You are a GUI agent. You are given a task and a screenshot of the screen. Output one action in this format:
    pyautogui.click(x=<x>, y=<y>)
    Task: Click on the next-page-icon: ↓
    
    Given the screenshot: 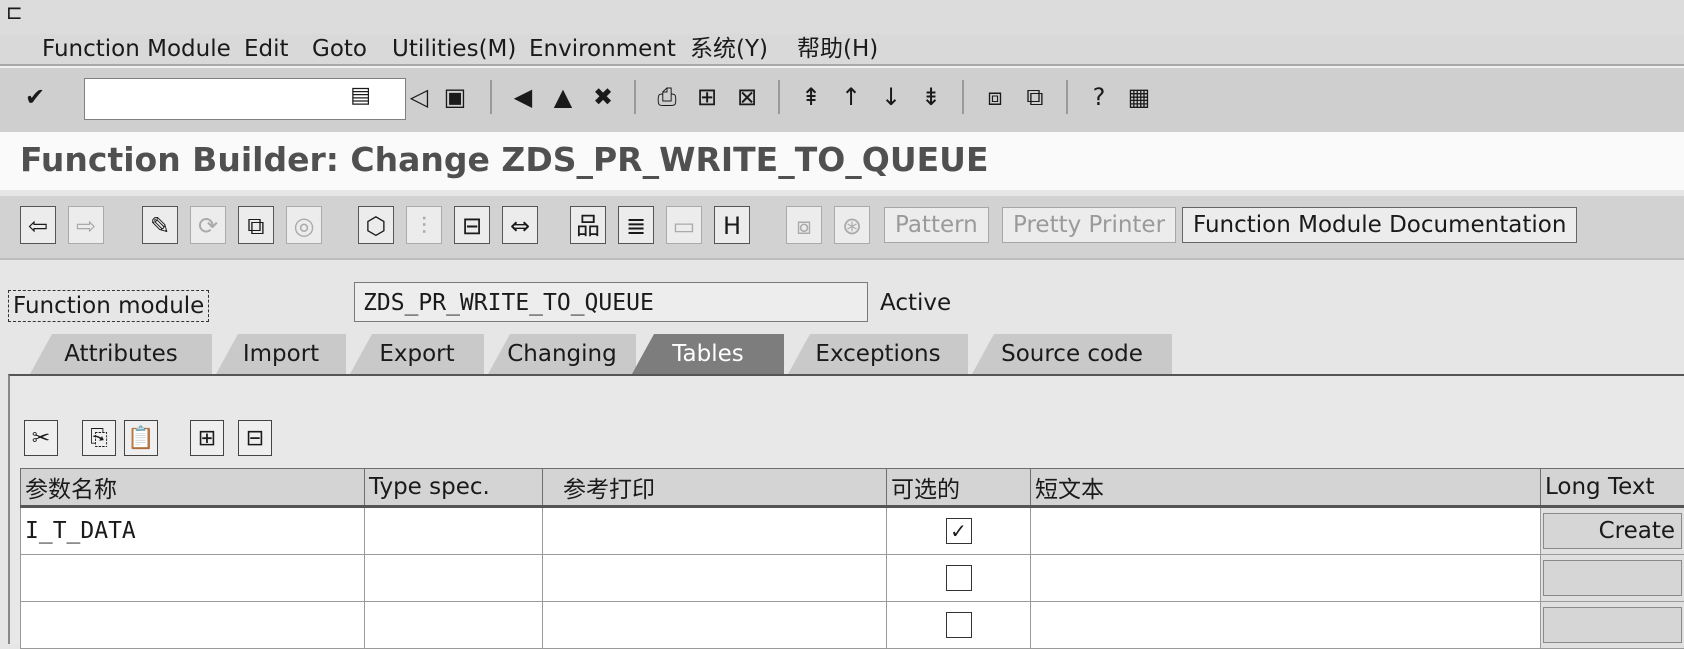 What is the action you would take?
    pyautogui.click(x=891, y=97)
    